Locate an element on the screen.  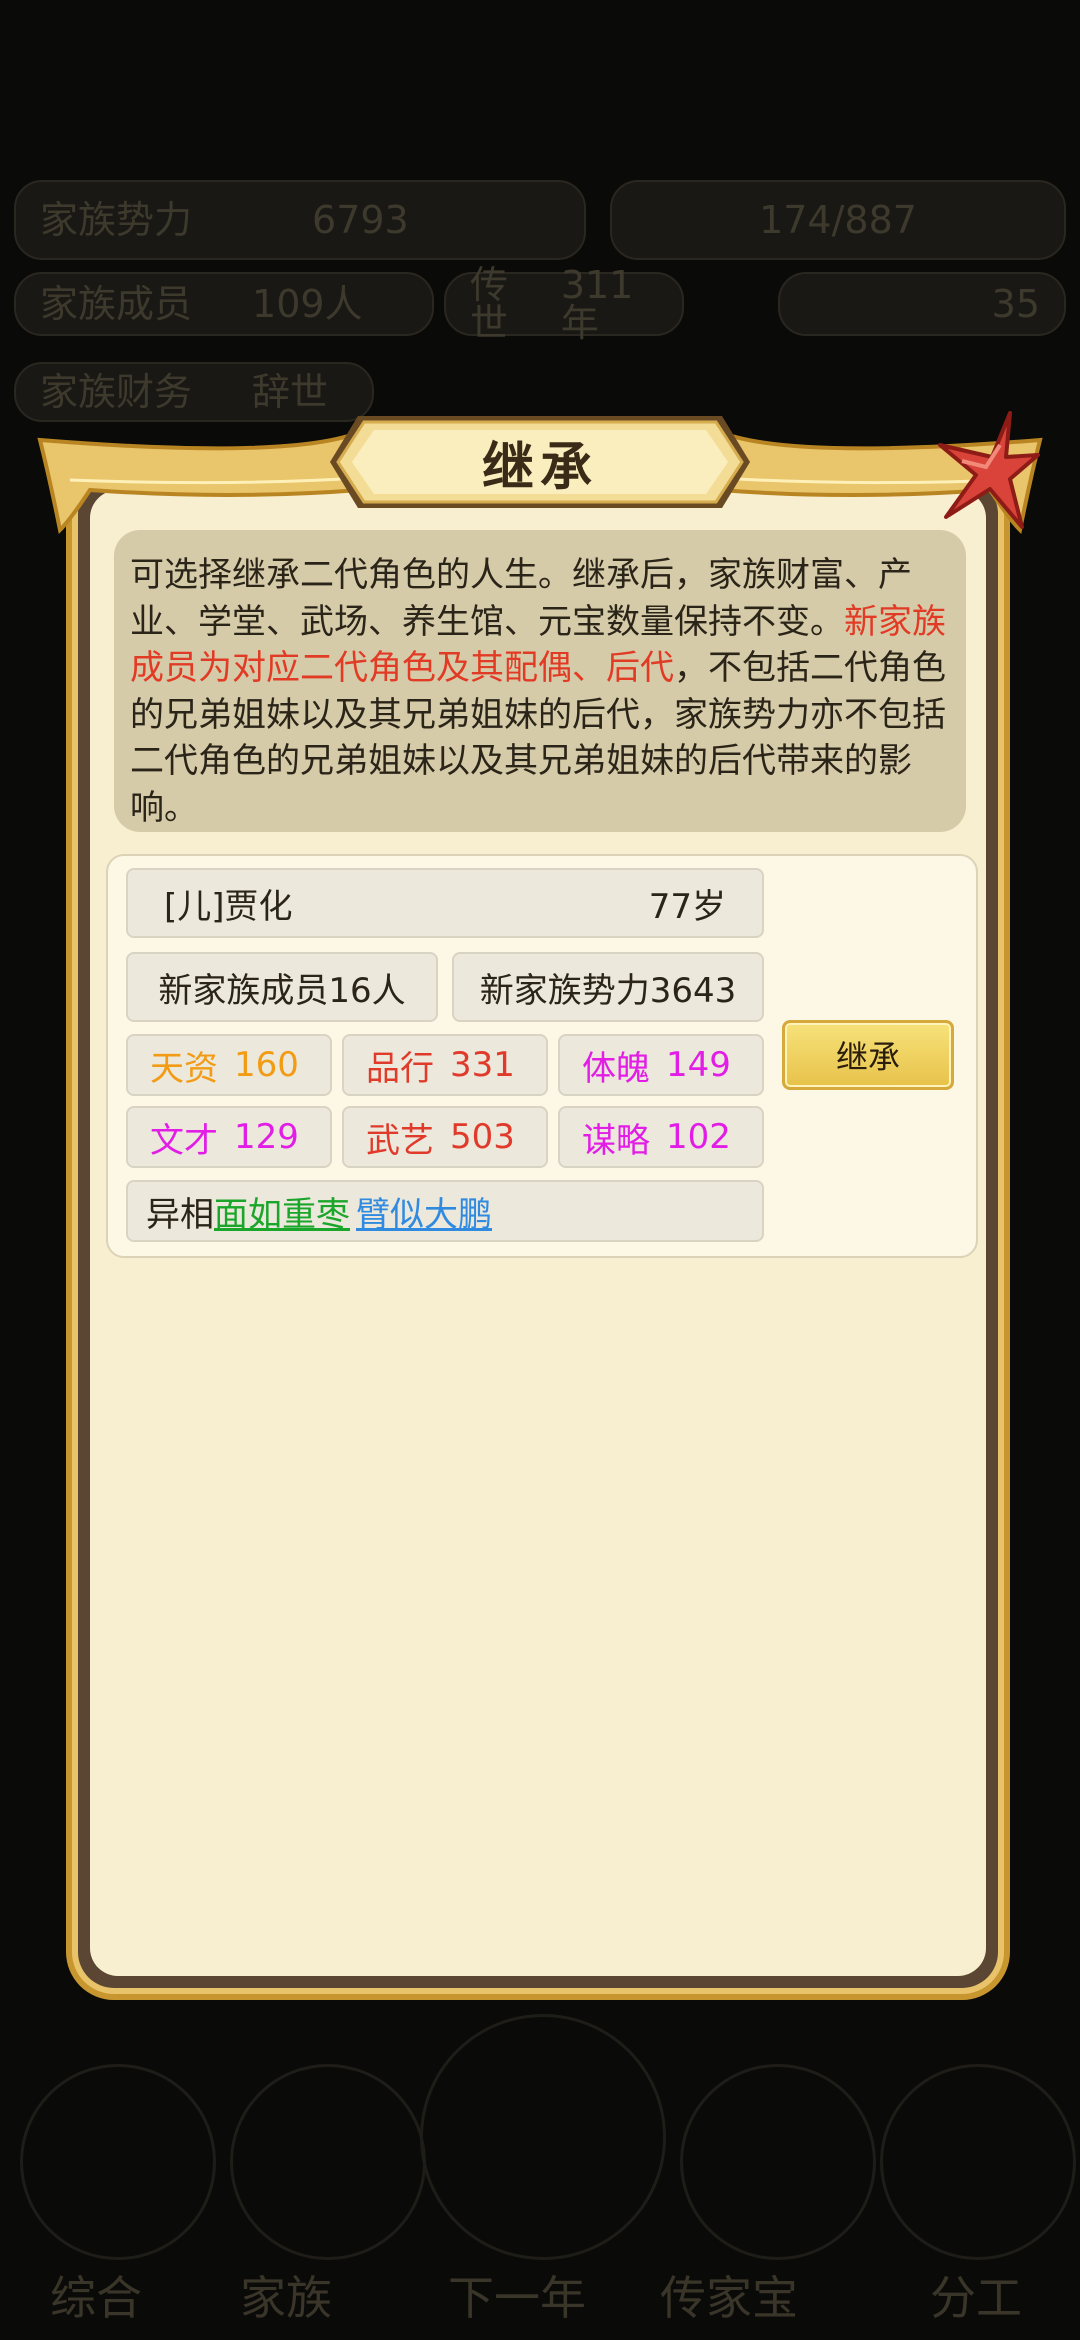
generation-bar: 传世 311年 is located at coordinates (564, 304).